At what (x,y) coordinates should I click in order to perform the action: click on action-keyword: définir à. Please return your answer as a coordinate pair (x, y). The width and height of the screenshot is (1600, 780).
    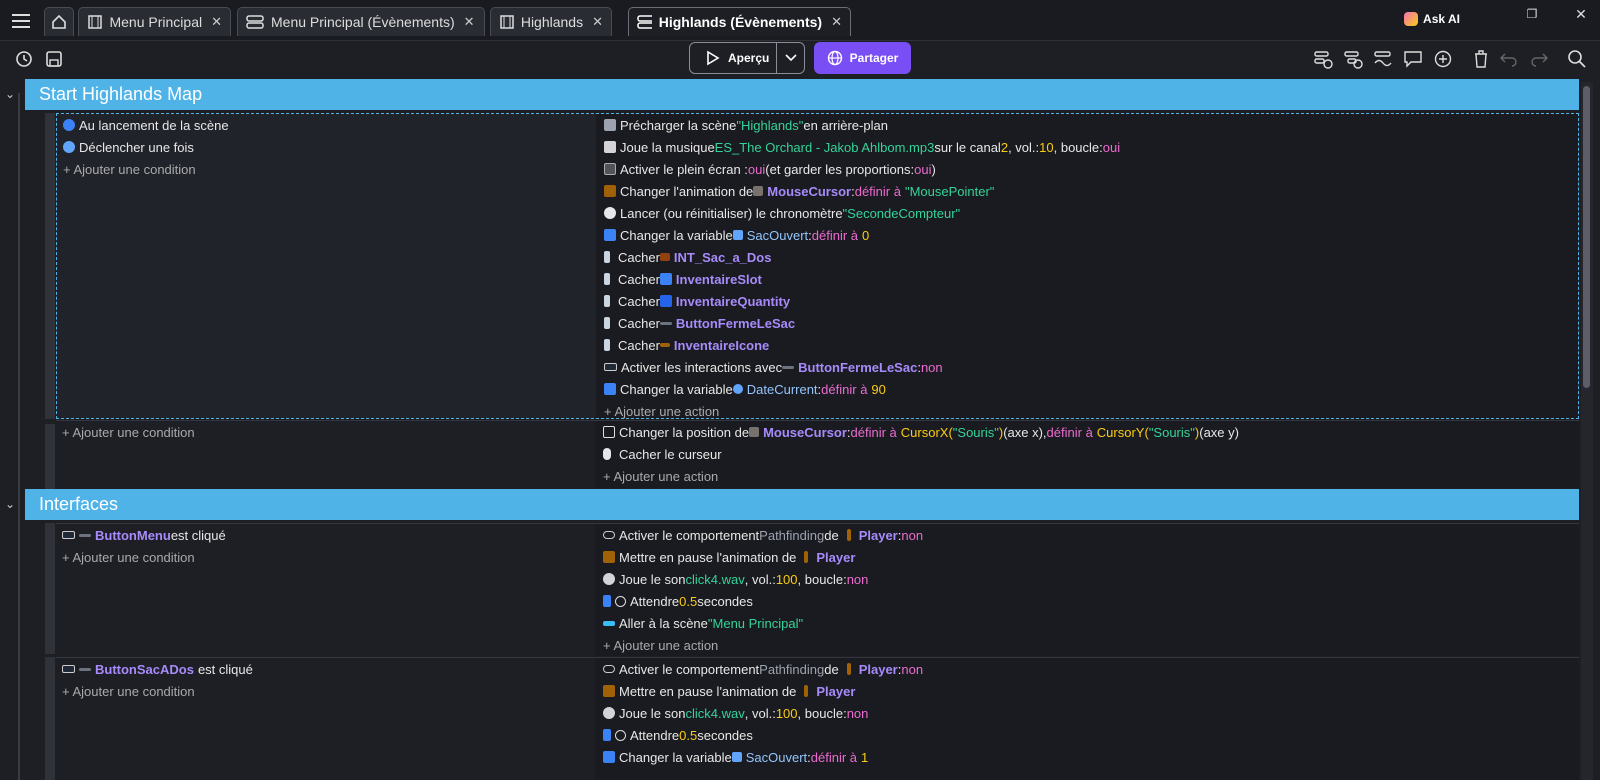
    Looking at the image, I should click on (873, 432).